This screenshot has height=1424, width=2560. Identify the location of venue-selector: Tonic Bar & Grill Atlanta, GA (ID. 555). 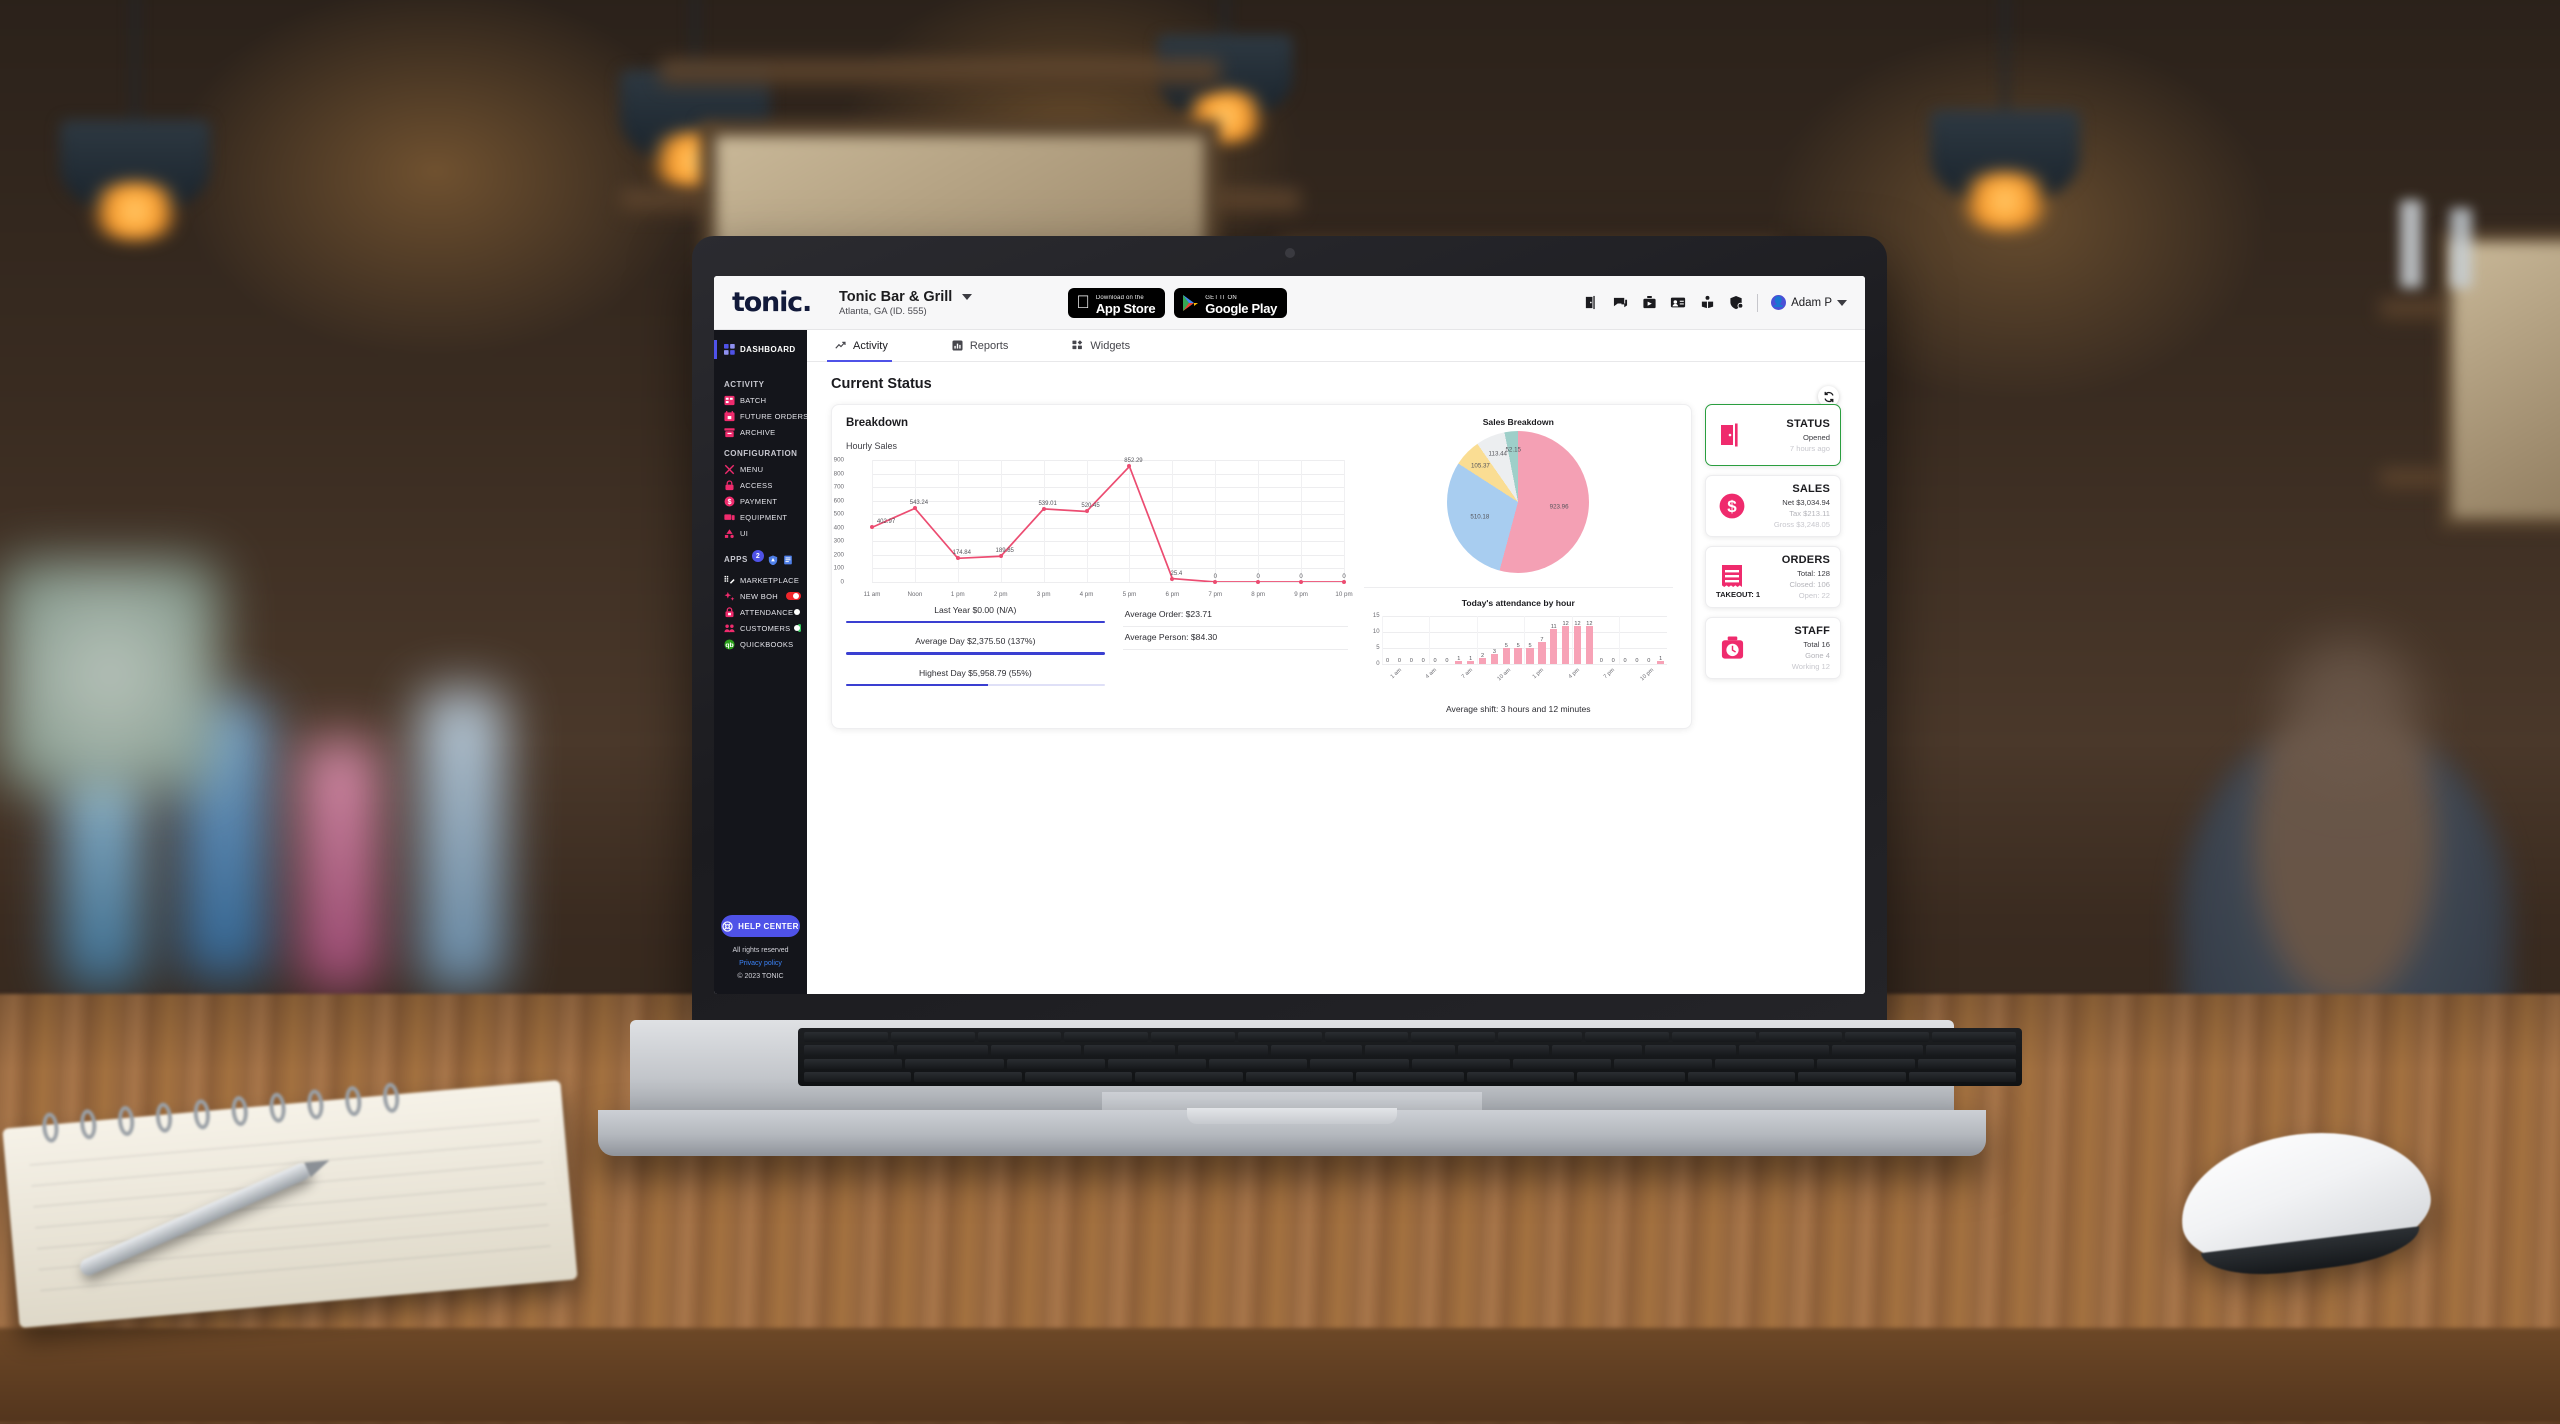
(906, 302).